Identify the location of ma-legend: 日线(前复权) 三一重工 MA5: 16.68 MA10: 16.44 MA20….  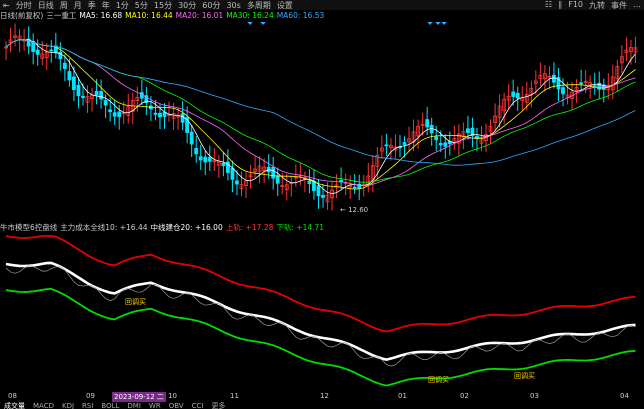
(322, 15).